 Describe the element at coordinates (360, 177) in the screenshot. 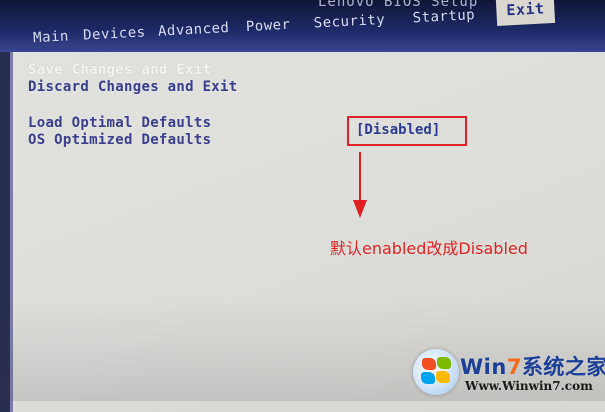

I see `annotation-arrow` at that location.